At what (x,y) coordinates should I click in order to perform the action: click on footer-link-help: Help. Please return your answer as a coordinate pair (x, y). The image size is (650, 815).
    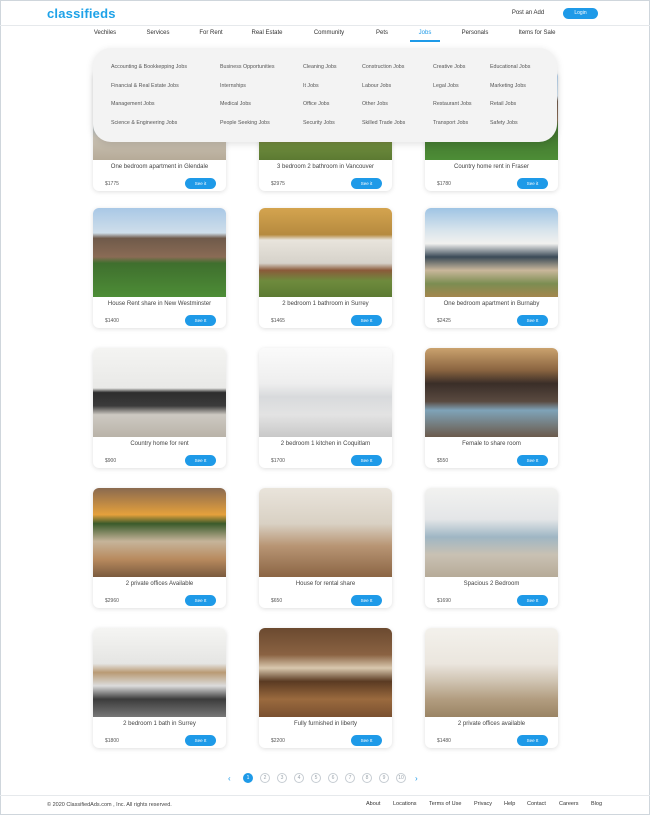
    Looking at the image, I should click on (509, 804).